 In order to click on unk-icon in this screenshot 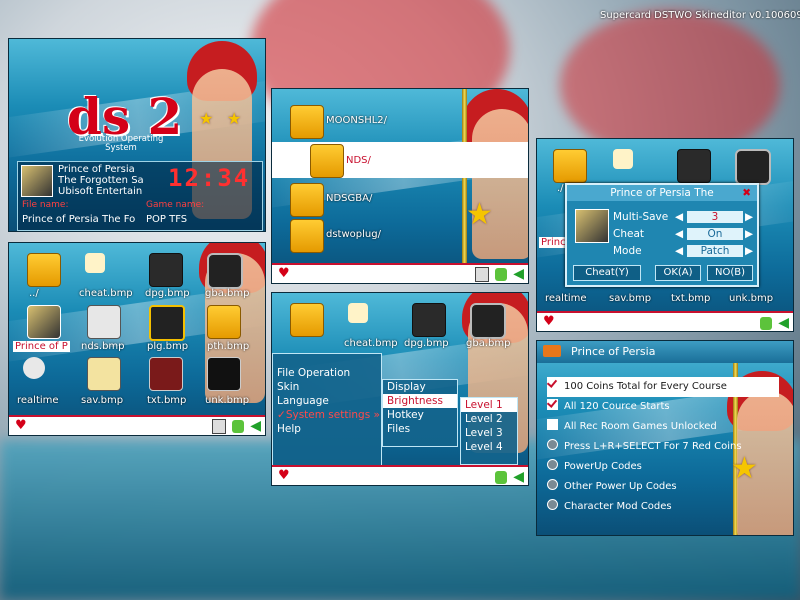, I will do `click(224, 374)`.